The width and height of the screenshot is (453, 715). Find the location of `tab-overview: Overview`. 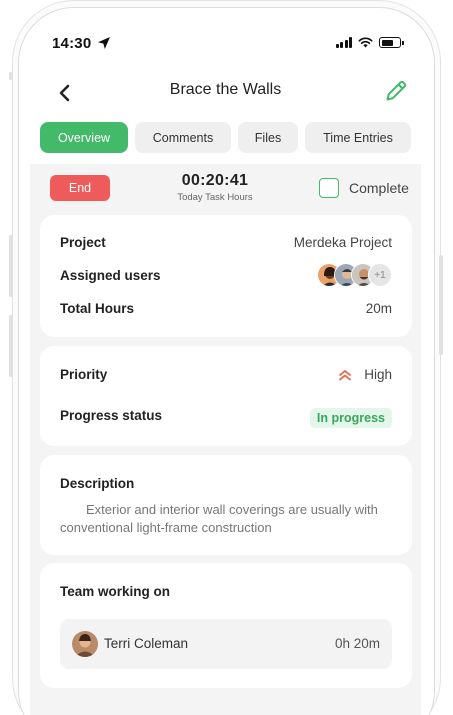

tab-overview: Overview is located at coordinates (84, 137).